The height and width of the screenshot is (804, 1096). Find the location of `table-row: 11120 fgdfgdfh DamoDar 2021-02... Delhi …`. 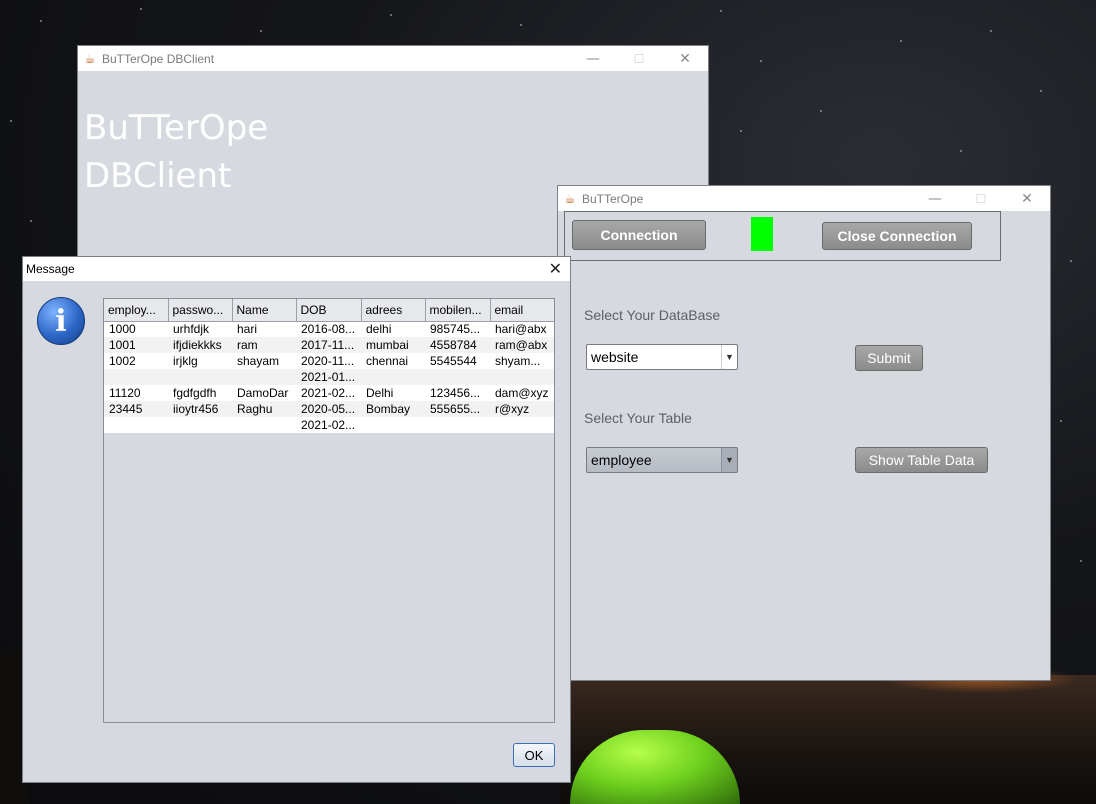

table-row: 11120 fgdfgdfh DamoDar 2021-02... Delhi … is located at coordinates (329, 393).